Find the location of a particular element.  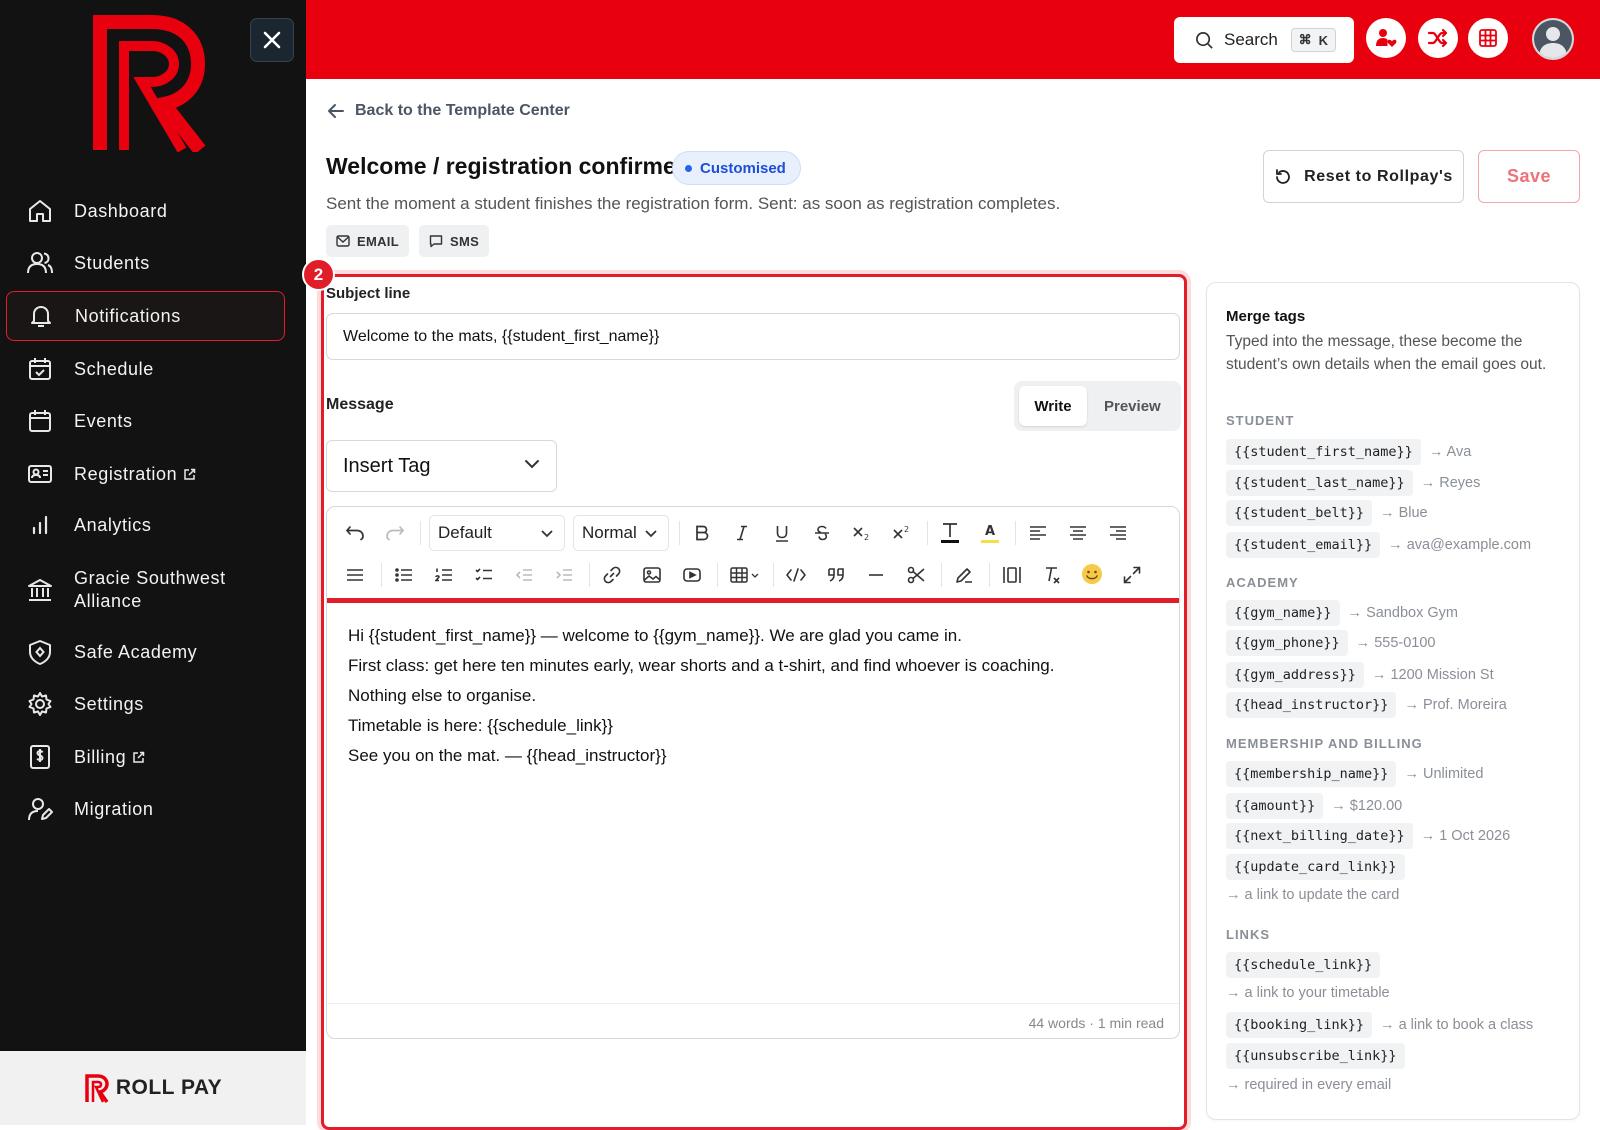

italic-button is located at coordinates (742, 533).